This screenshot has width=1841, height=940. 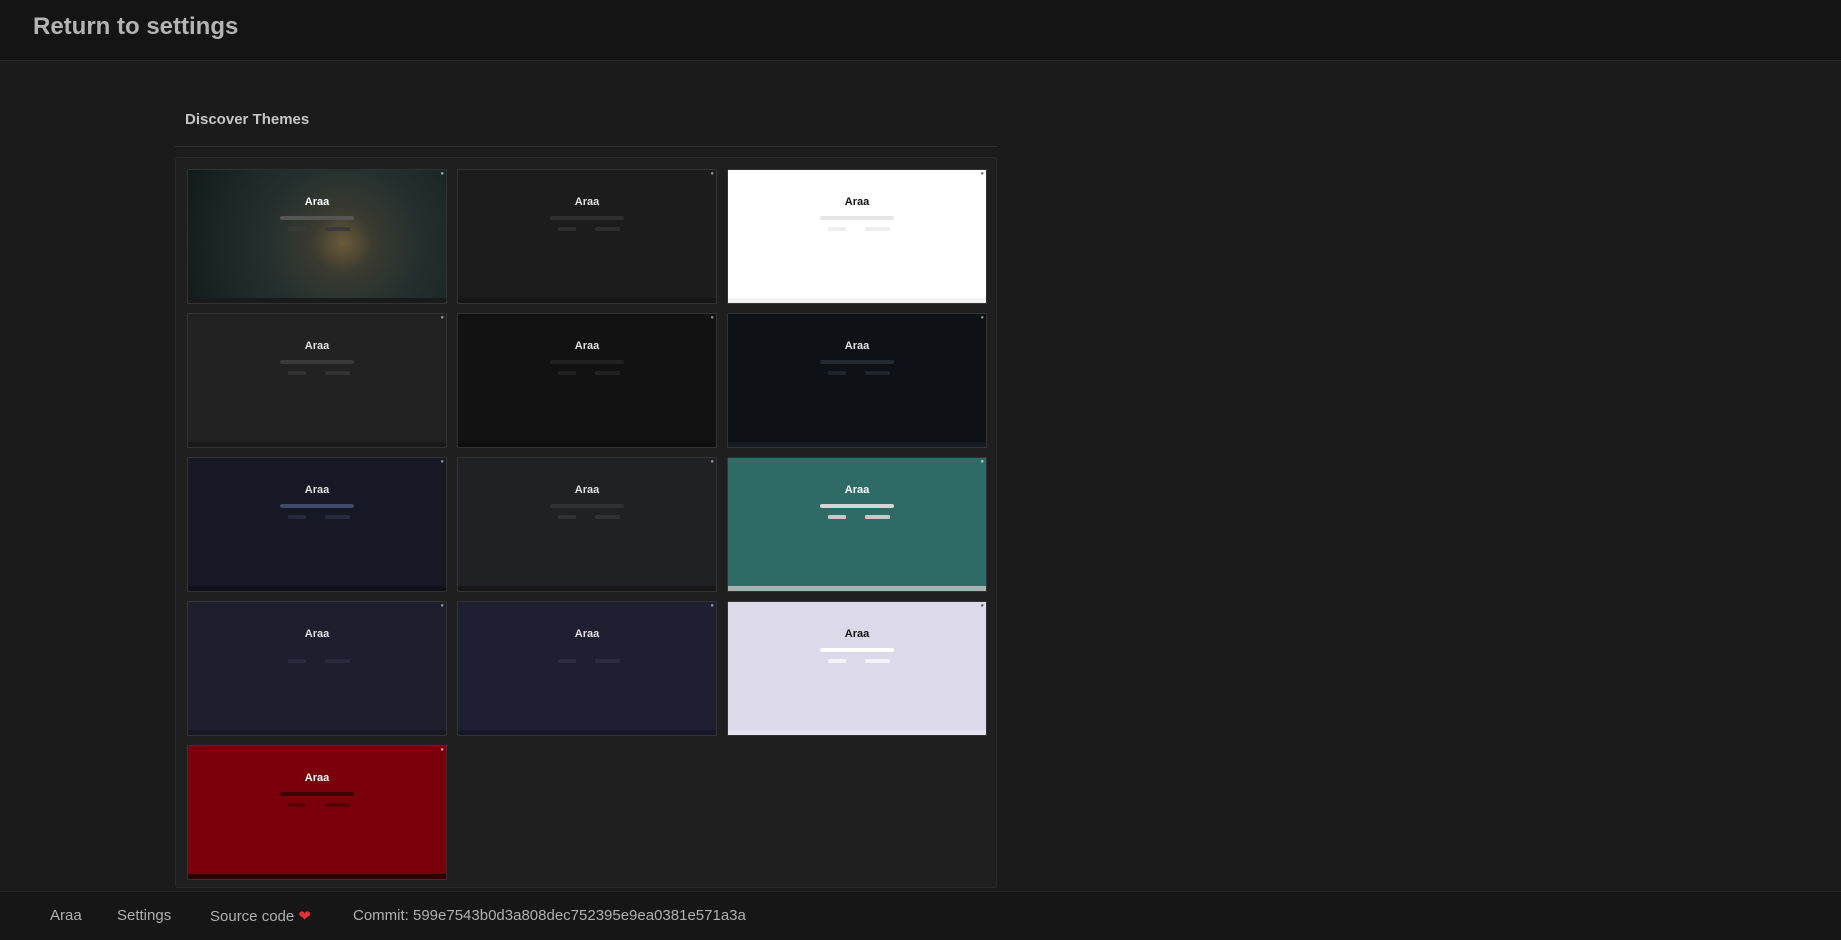 I want to click on footer-source-code-link: Source code ❤, so click(x=260, y=916).